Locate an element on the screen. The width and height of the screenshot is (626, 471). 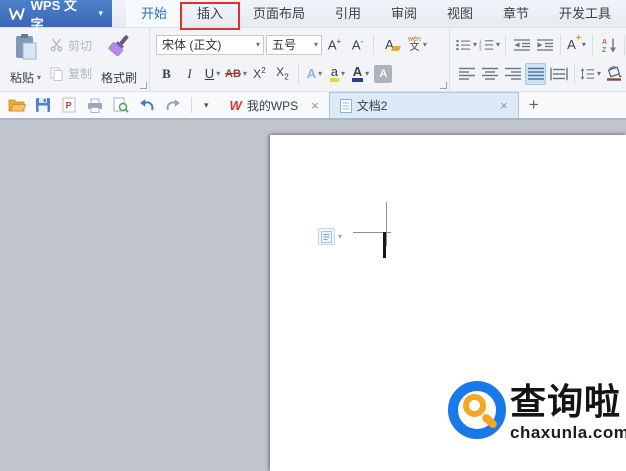
copy-button: 复制 is located at coordinates (71, 74).